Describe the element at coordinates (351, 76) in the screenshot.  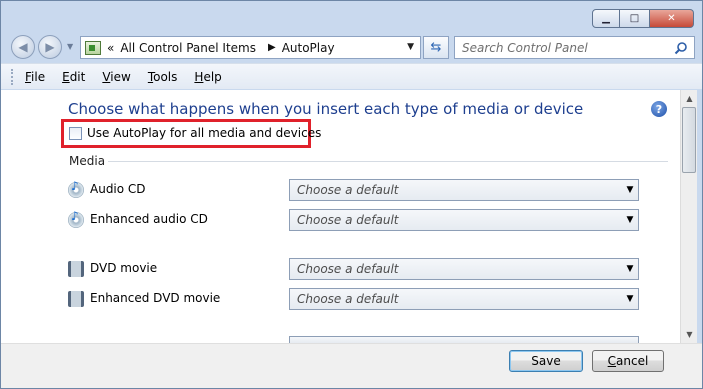
I see `menu-bar: File Edit View Tools Help` at that location.